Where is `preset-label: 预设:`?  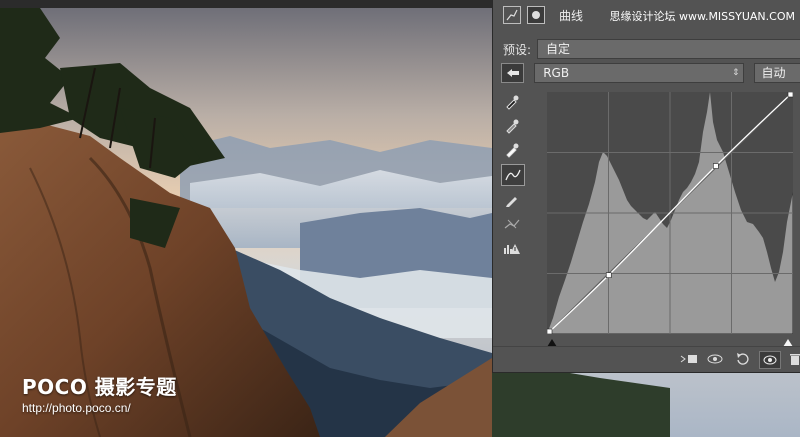 preset-label: 预设: is located at coordinates (517, 49).